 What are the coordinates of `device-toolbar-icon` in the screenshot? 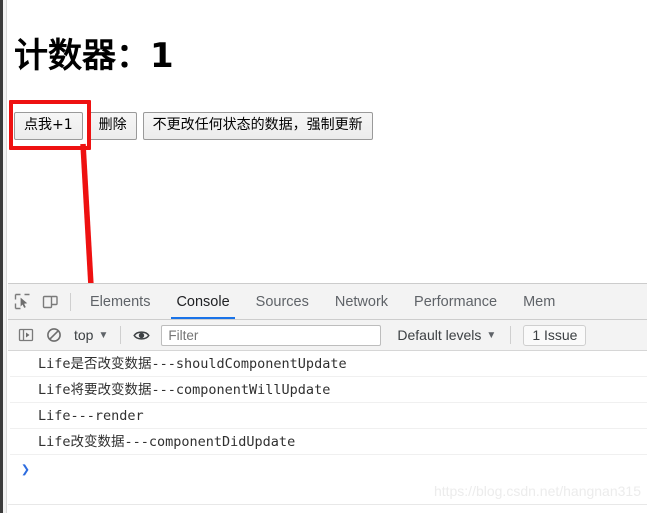 It's located at (50, 302).